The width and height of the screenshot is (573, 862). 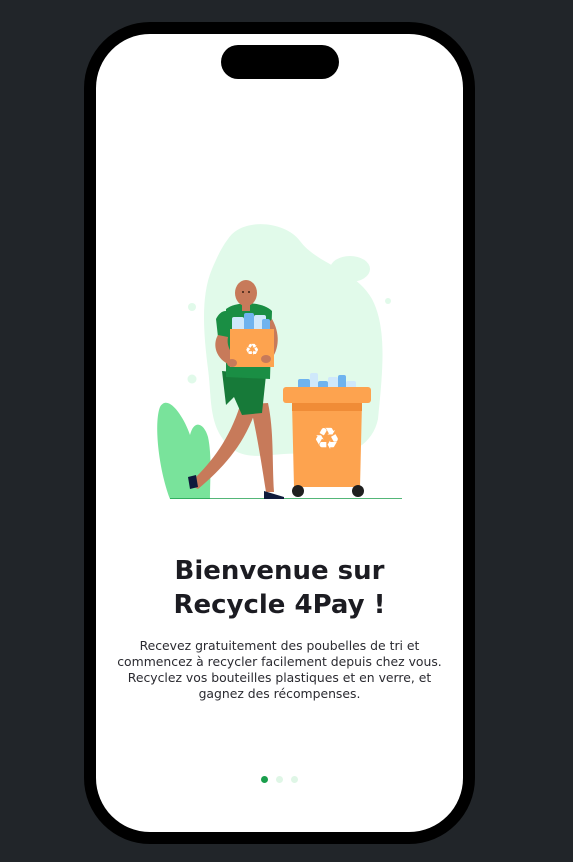 I want to click on page-title: Bienvenue sur Recycle 4Pay !, so click(x=279, y=588).